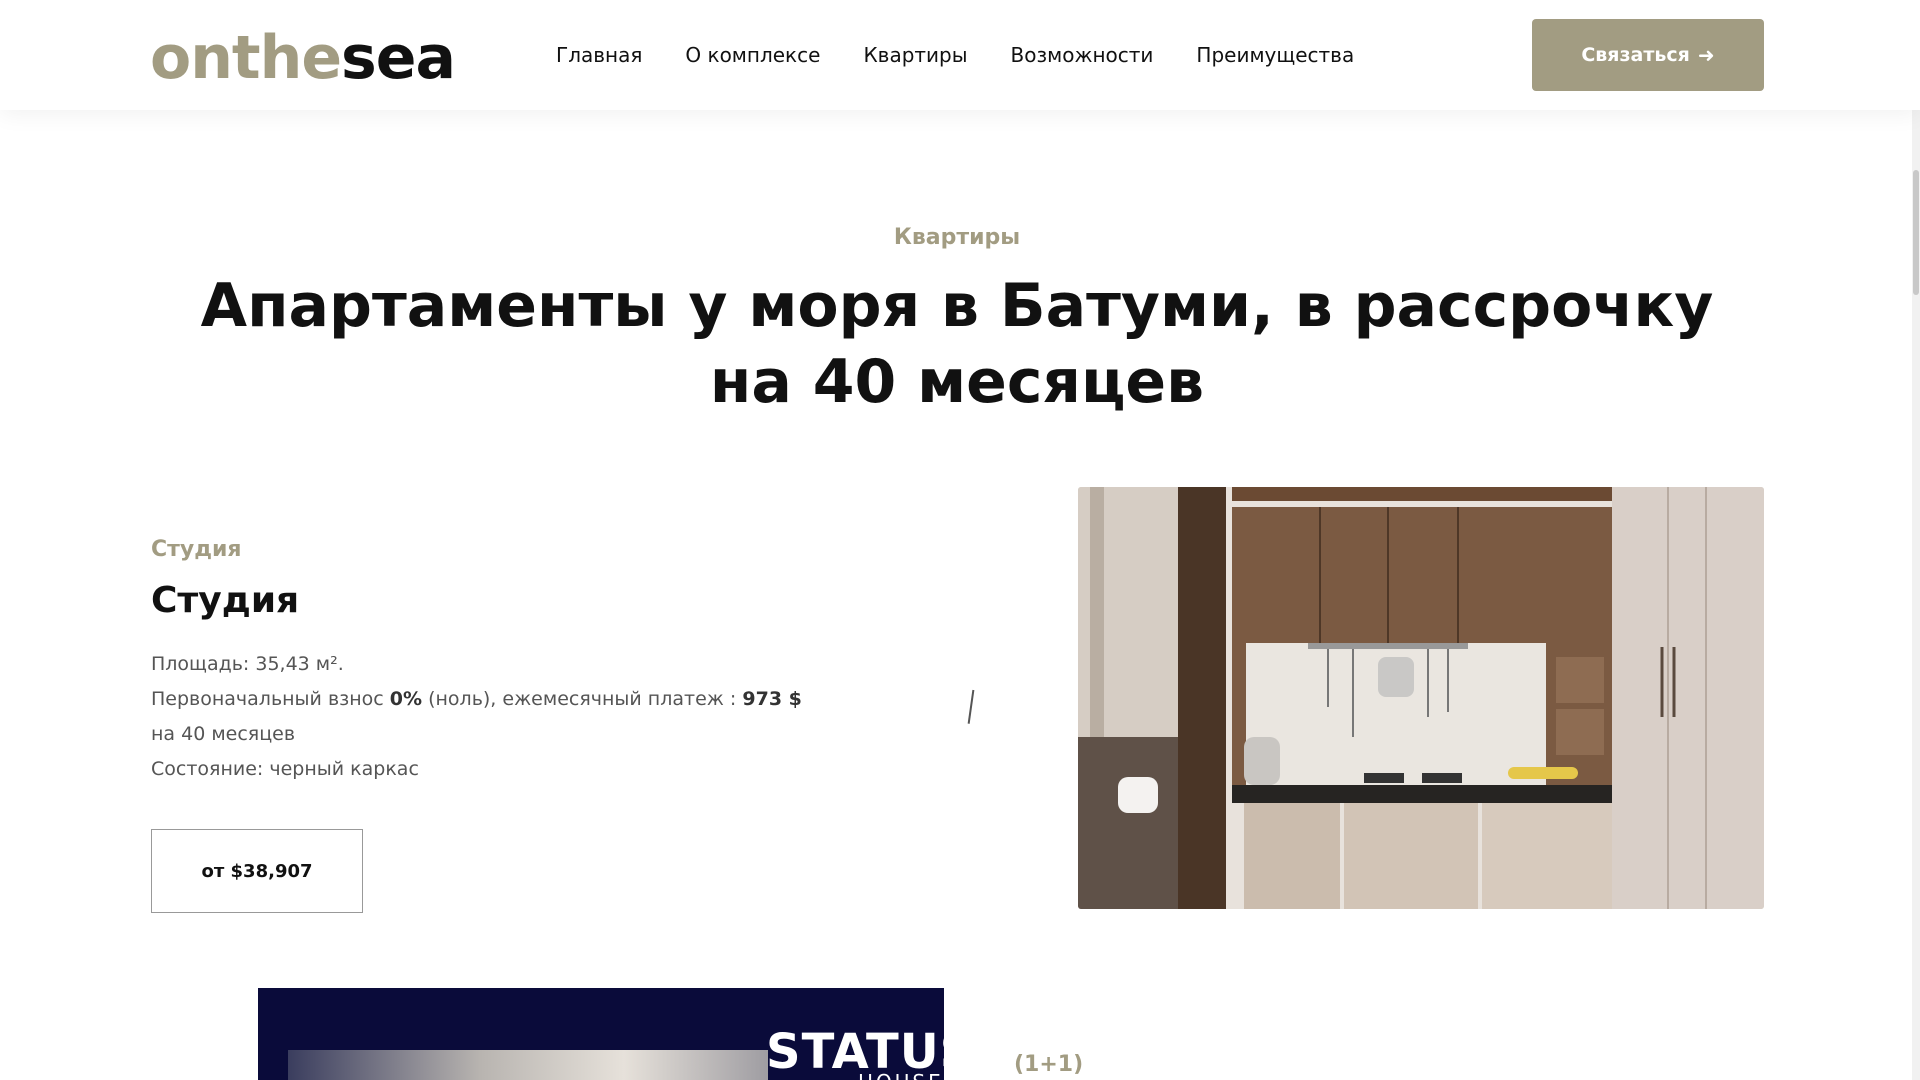 Image resolution: width=1920 pixels, height=1080 pixels. I want to click on apartment-term: на 40 месяцев, so click(223, 734).